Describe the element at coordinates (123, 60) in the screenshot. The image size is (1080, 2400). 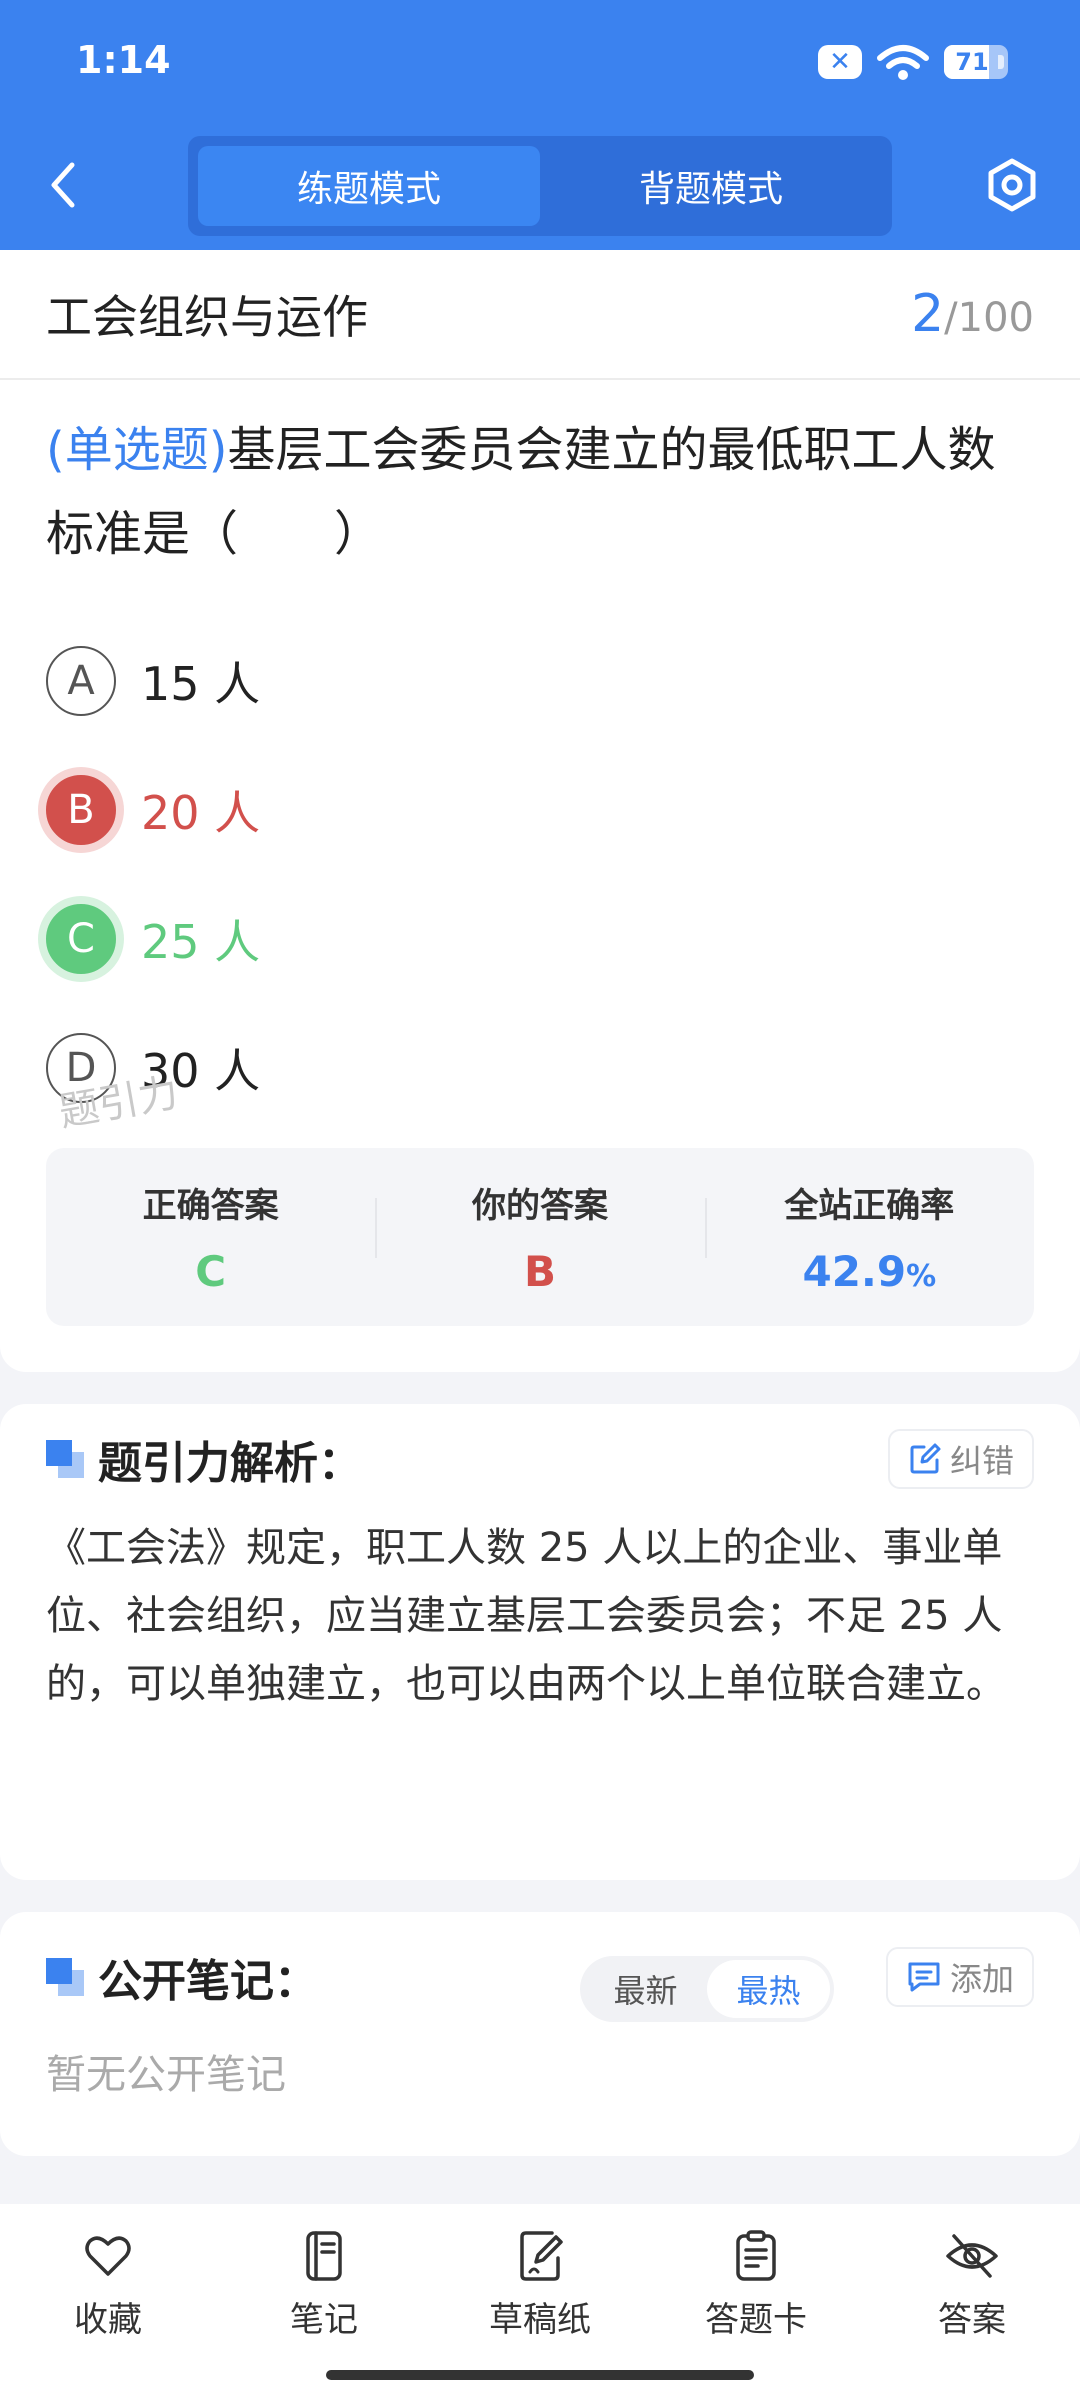
I see `status-time: 1:14` at that location.